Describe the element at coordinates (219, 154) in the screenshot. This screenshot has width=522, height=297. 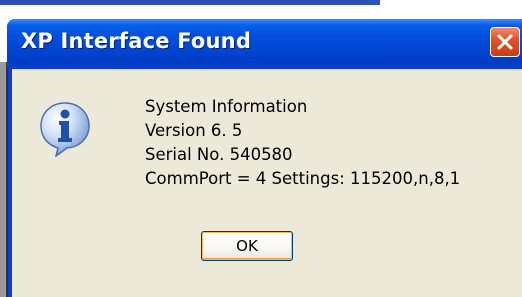
I see `message-line: Serial No. 540580` at that location.